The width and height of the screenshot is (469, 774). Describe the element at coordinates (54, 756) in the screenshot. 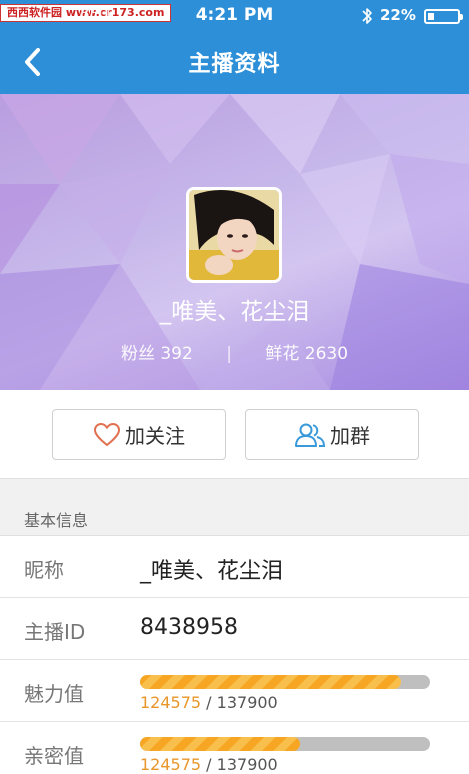

I see `intimacy-label: 亲密值` at that location.